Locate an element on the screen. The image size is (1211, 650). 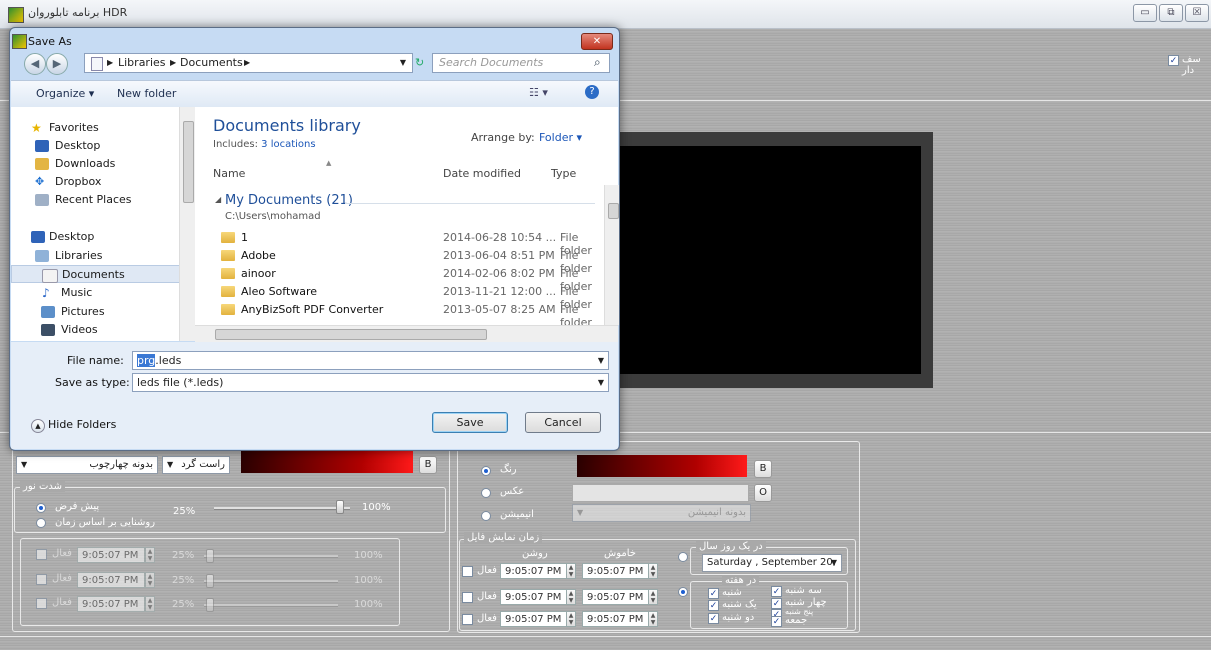
brightness-slider-thumb is located at coordinates (340, 507).